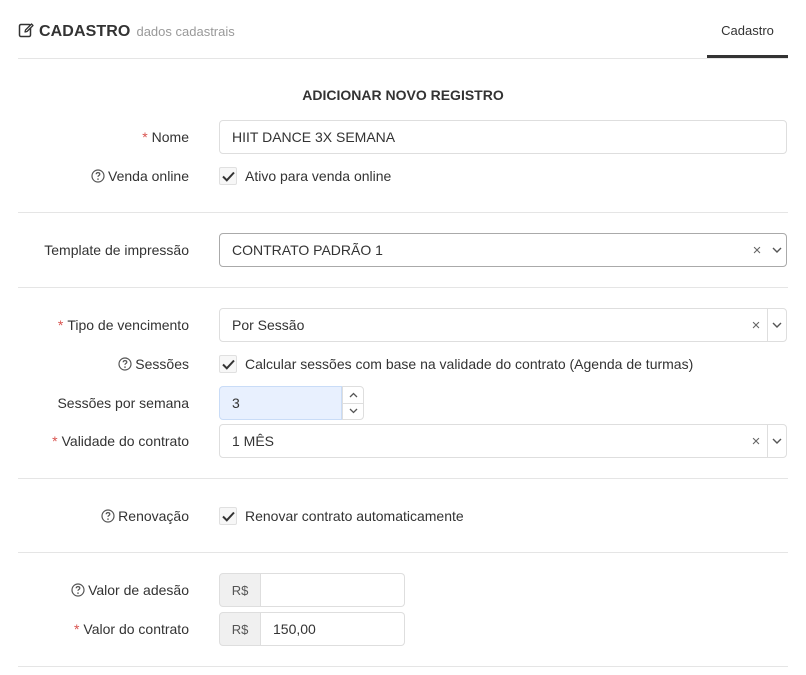 This screenshot has height=675, width=806. What do you see at coordinates (148, 176) in the screenshot?
I see `venda-online-label-text: Venda online` at bounding box center [148, 176].